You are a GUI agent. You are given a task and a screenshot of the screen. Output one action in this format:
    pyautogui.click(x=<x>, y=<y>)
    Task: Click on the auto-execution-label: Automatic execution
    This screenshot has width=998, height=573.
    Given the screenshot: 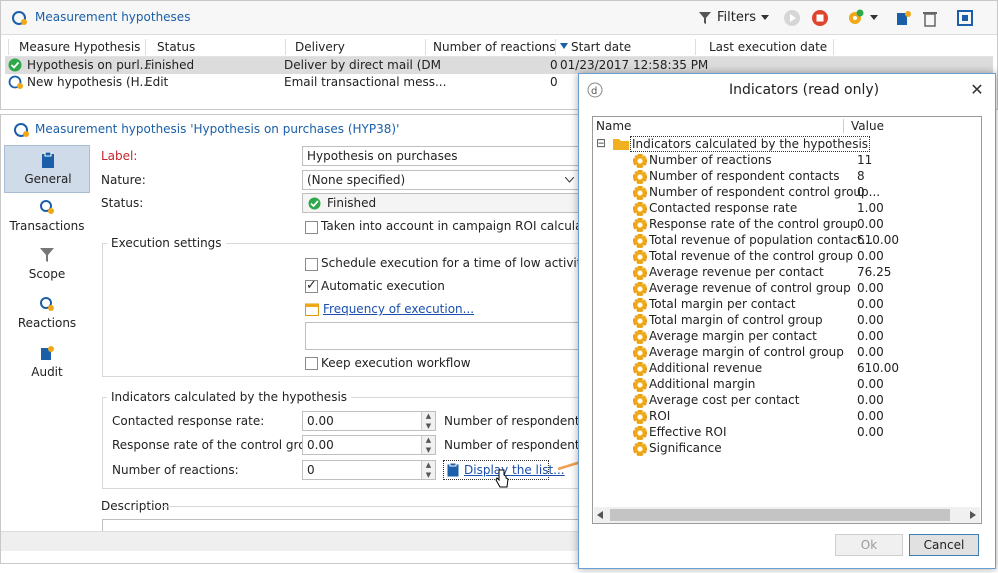 What is the action you would take?
    pyautogui.click(x=383, y=286)
    